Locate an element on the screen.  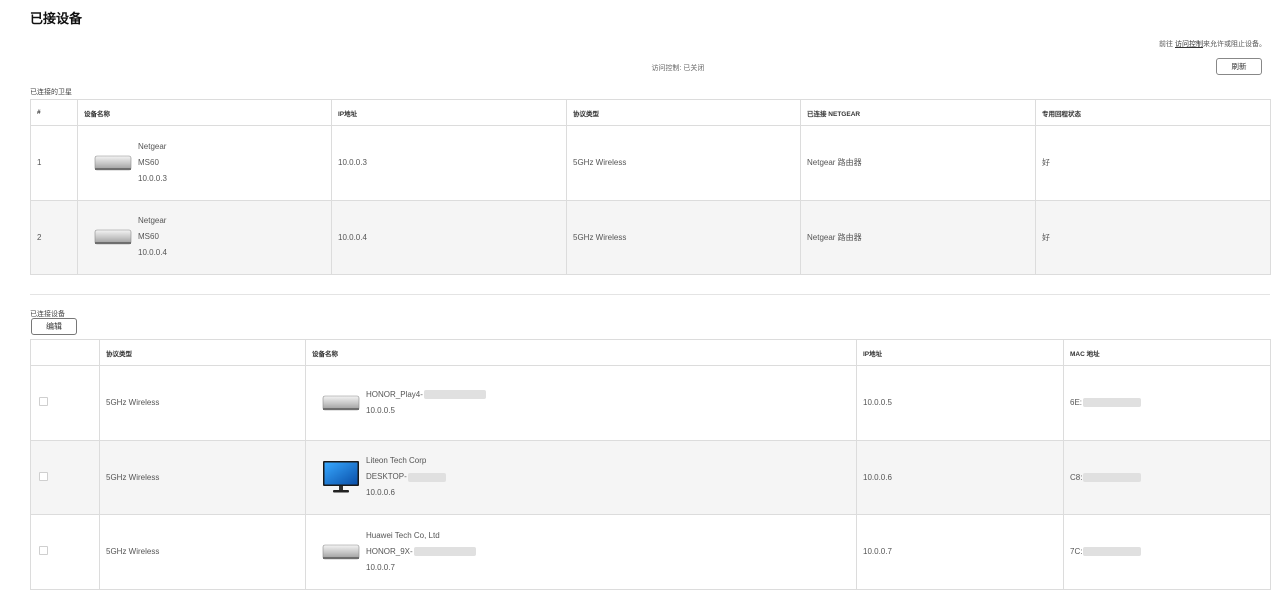
col-select is located at coordinates (65, 352).